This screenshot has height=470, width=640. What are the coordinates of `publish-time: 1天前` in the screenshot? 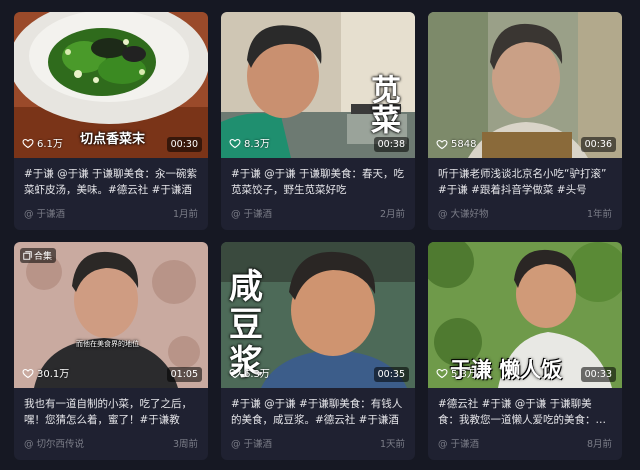 It's located at (392, 444).